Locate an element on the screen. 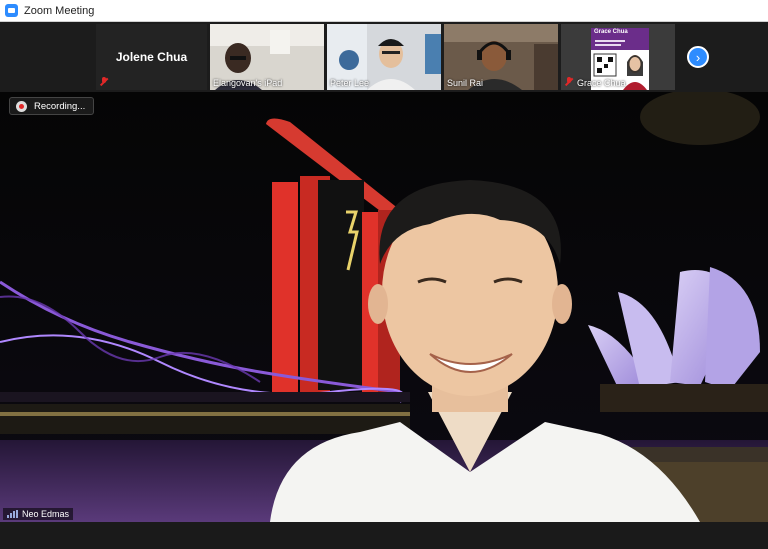  chevron-right-icon: › is located at coordinates (698, 57).